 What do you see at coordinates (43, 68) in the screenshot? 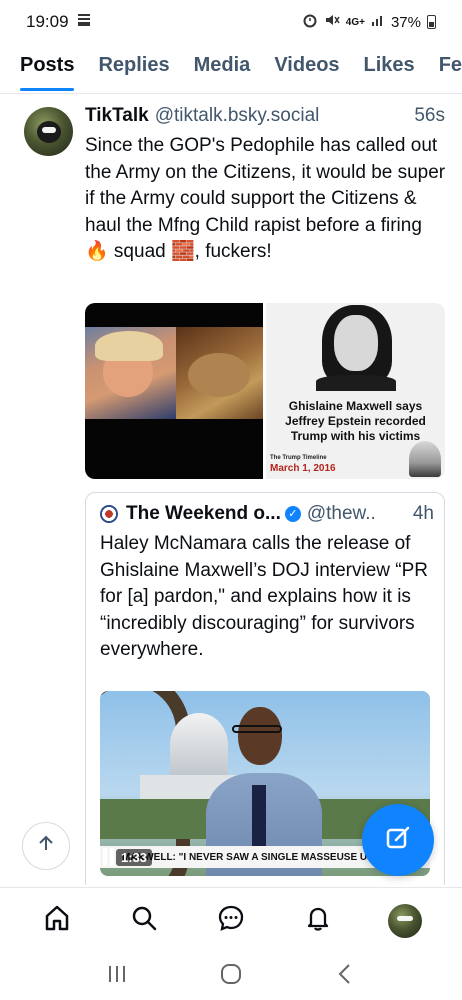
I see `tab-posts: Posts` at bounding box center [43, 68].